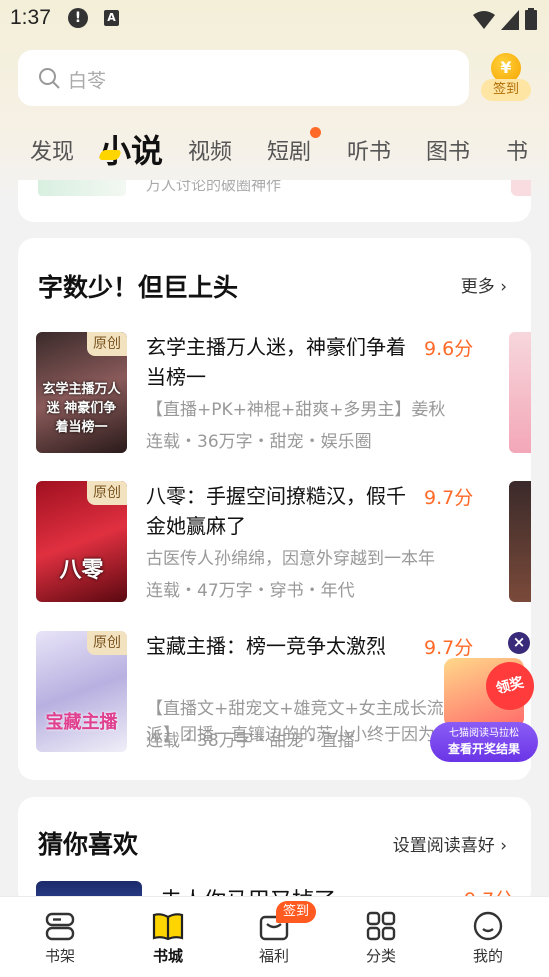 This screenshot has height=977, width=549. I want to click on reading-preference-link: 设置阅读喜好 ›, so click(450, 843).